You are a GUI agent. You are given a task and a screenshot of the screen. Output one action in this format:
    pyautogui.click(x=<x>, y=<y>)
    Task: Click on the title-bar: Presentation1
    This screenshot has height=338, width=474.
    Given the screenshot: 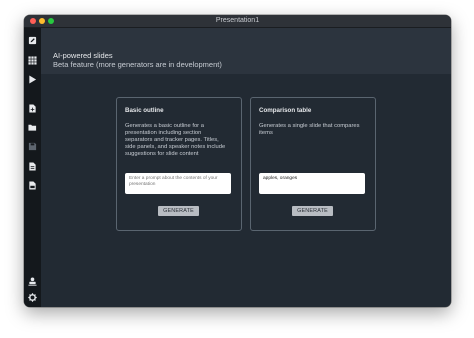 What is the action you would take?
    pyautogui.click(x=237, y=21)
    